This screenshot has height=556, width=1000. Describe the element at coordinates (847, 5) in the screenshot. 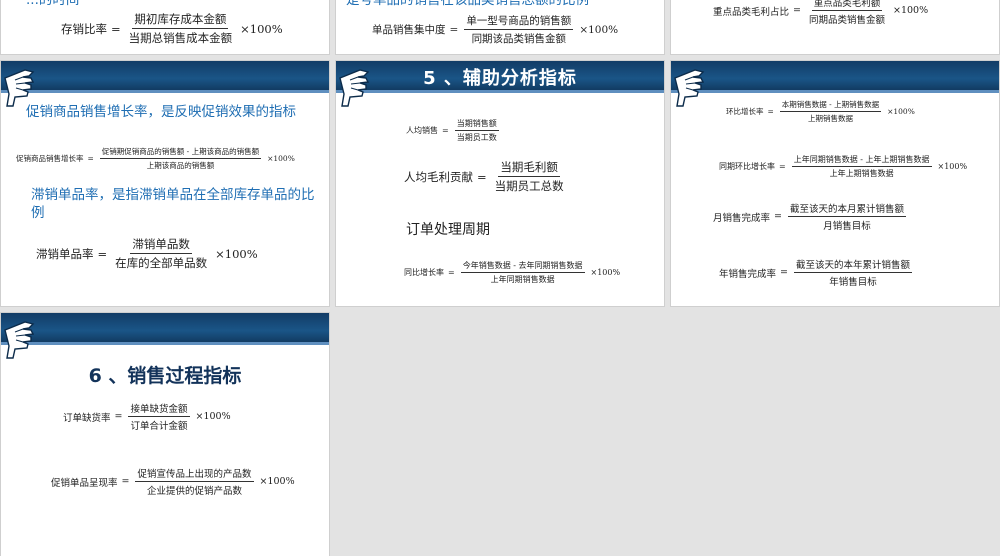

I see `formula-numerator: 重点品类毛利额` at that location.